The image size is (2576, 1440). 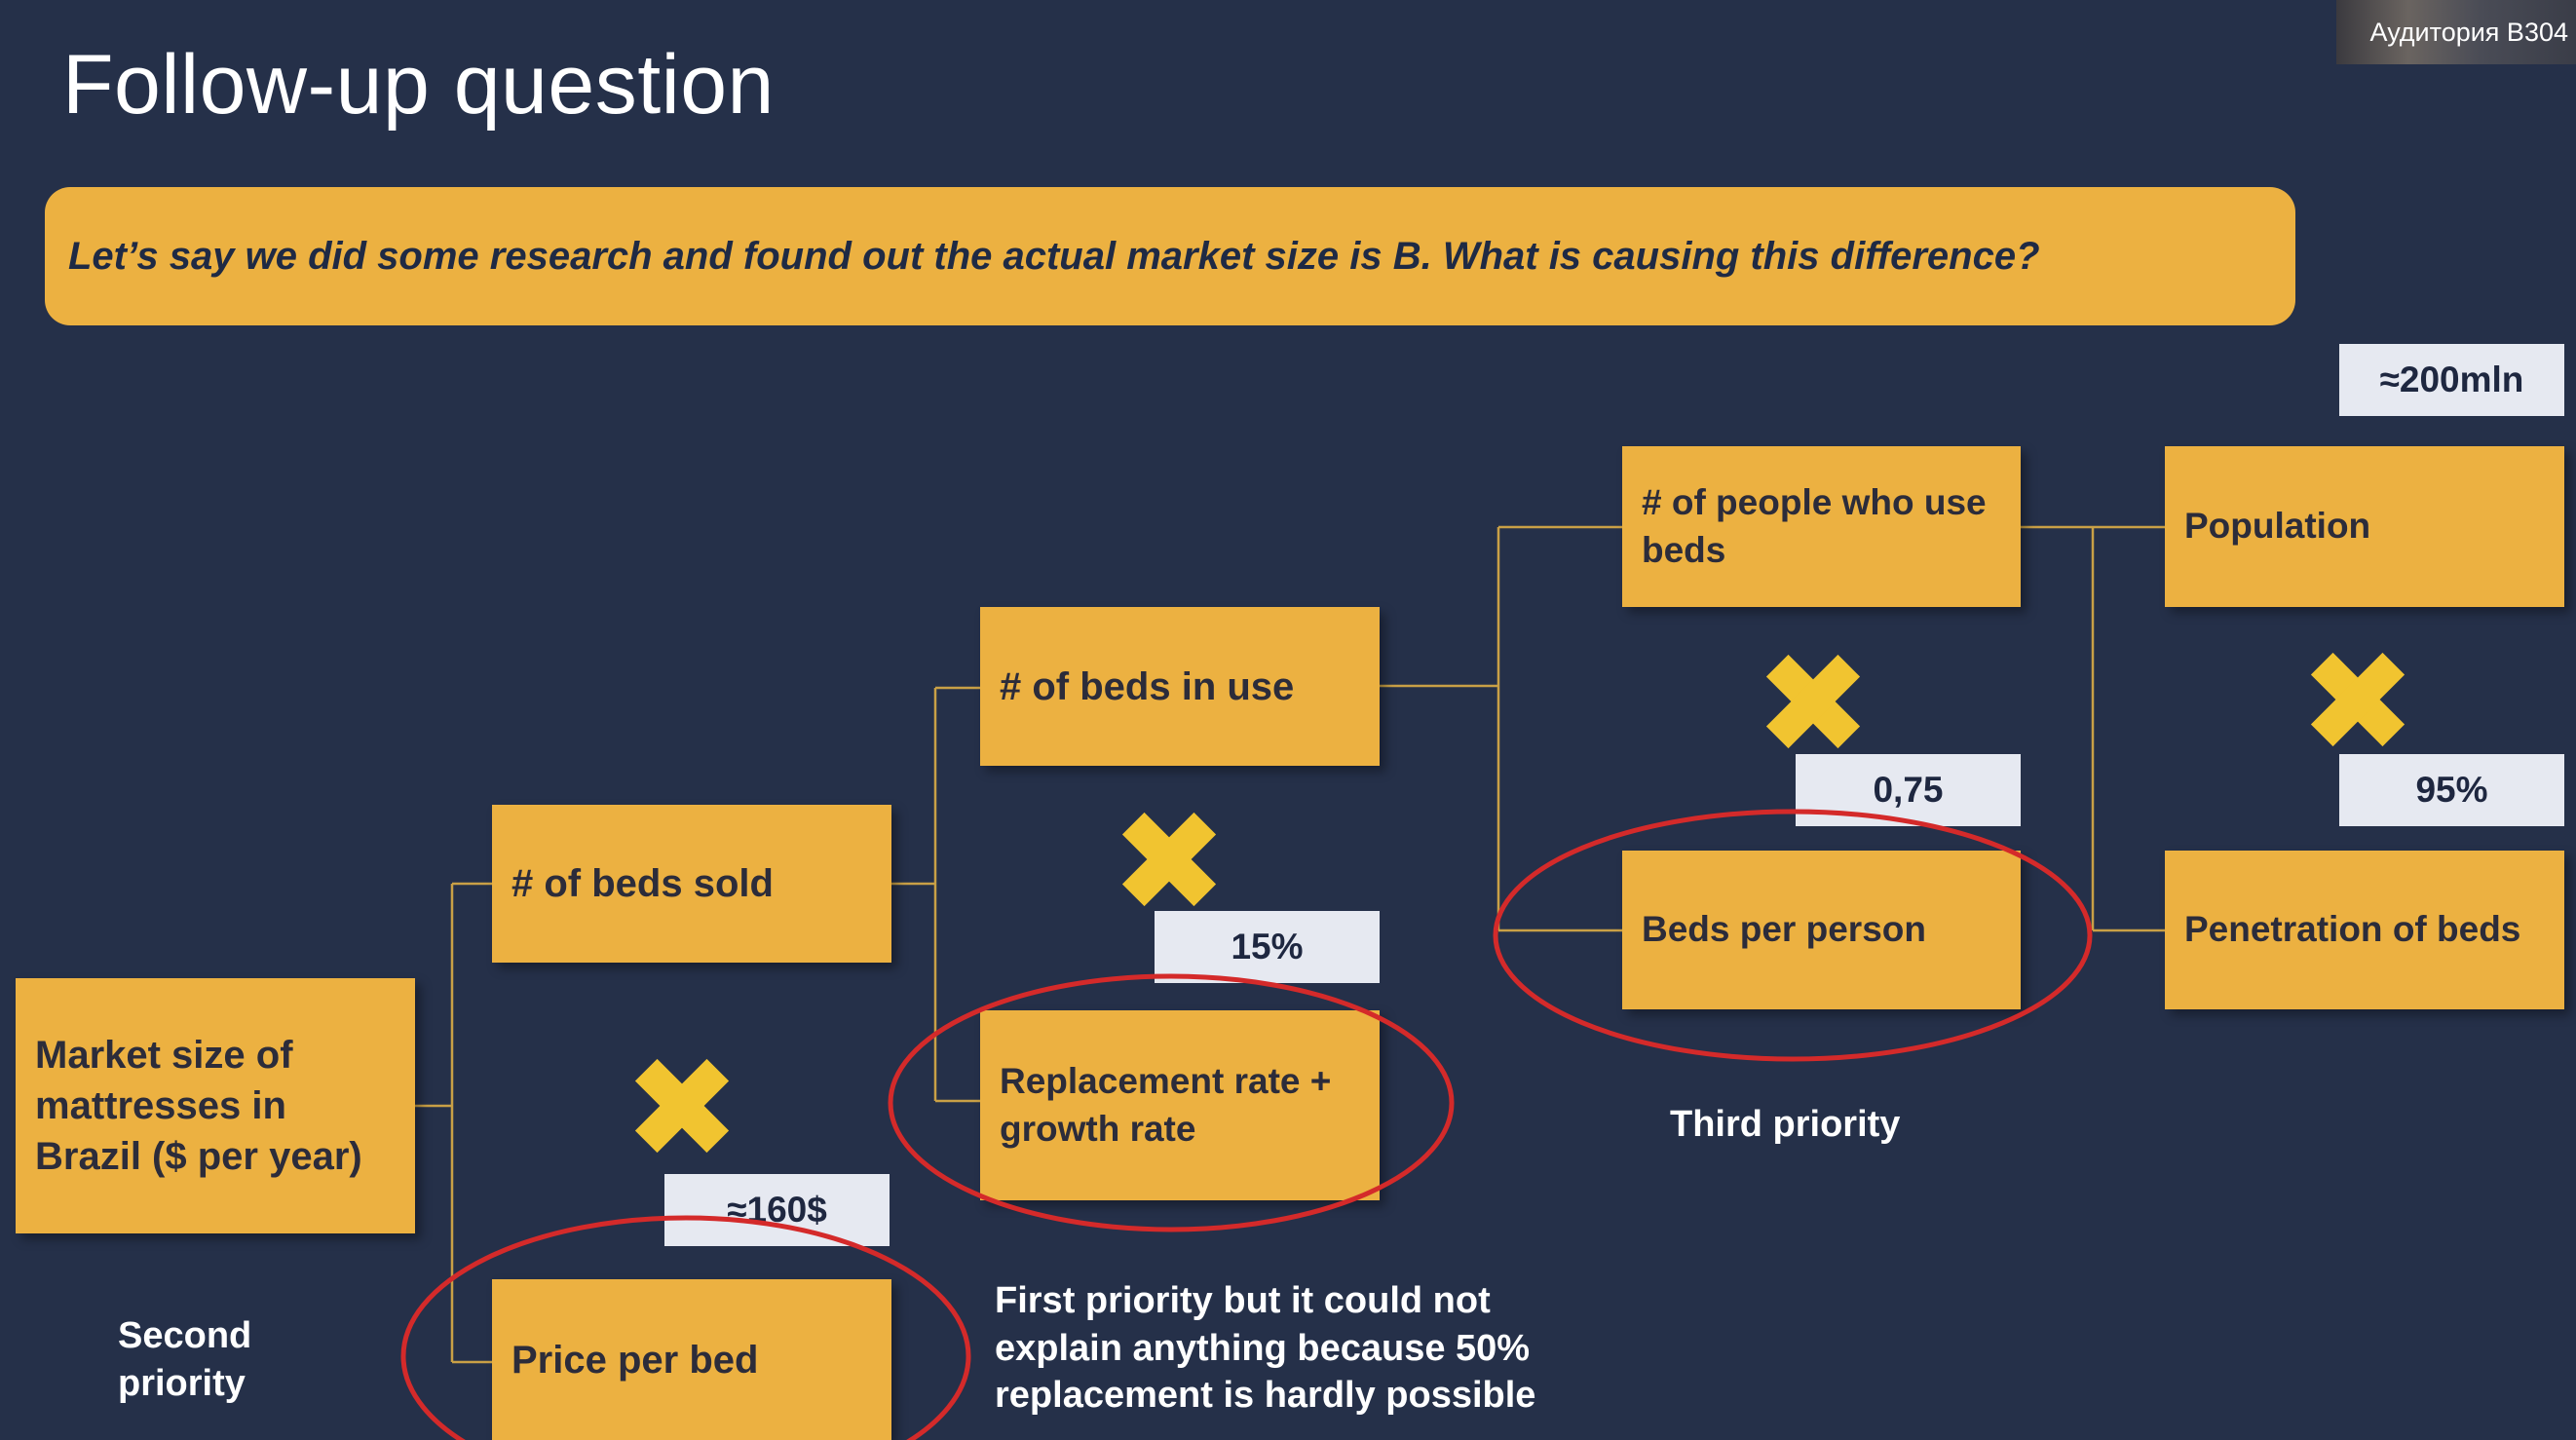 I want to click on priority-circle-replacement, so click(x=1171, y=1102).